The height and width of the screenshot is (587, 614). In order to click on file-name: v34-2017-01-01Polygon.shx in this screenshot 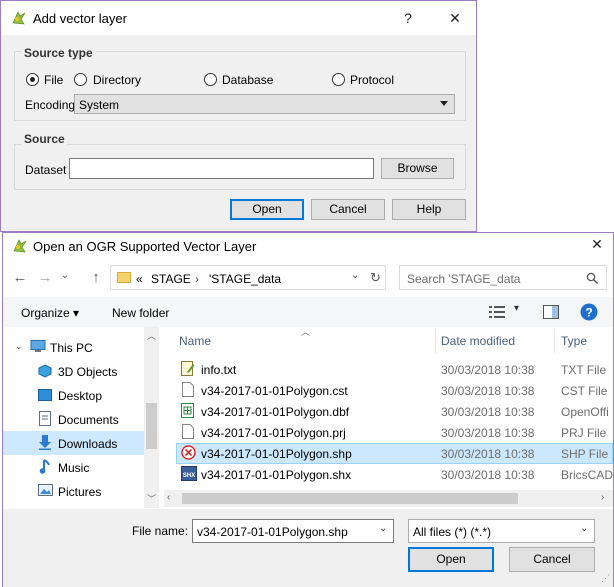, I will do `click(276, 475)`.